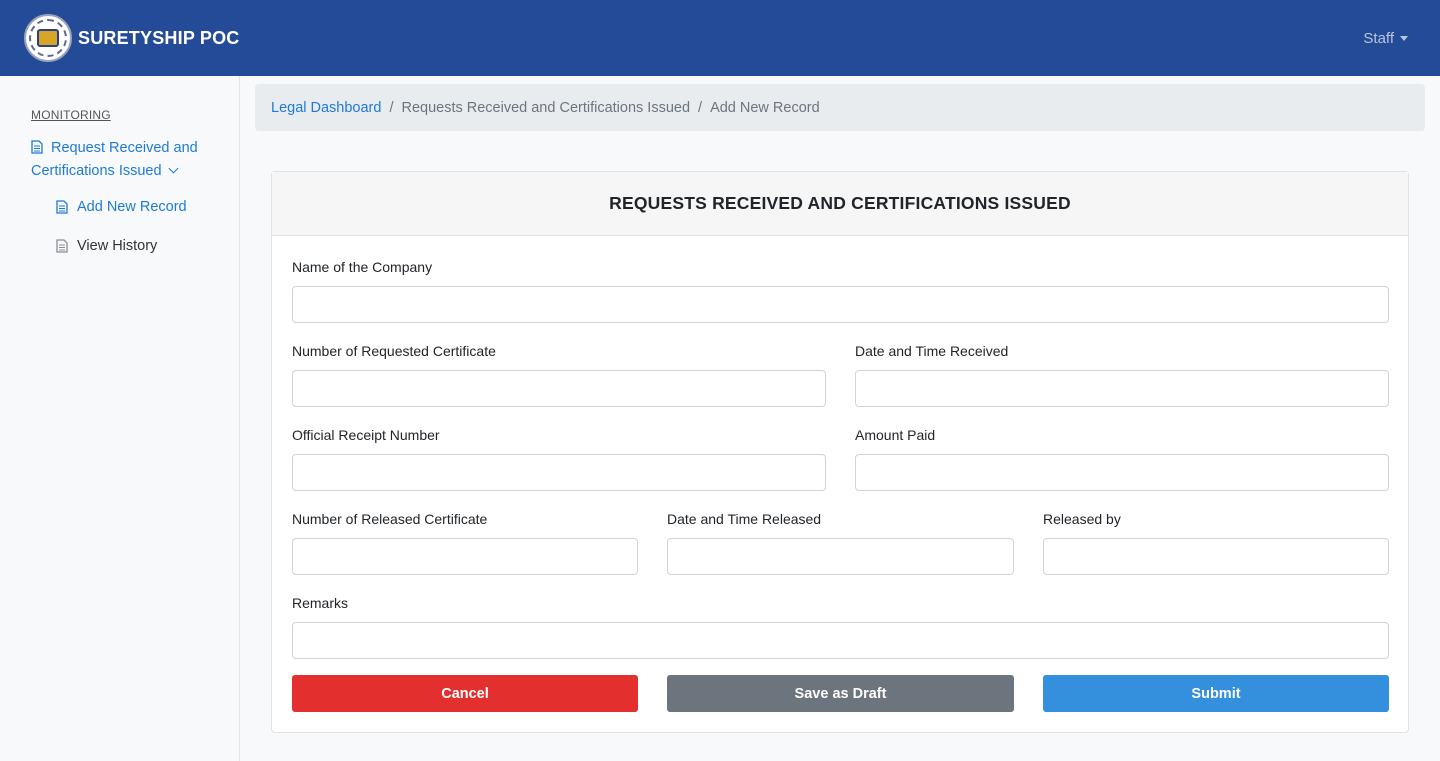  Describe the element at coordinates (71, 115) in the screenshot. I see `sidebar-section-title: MONITORING` at that location.